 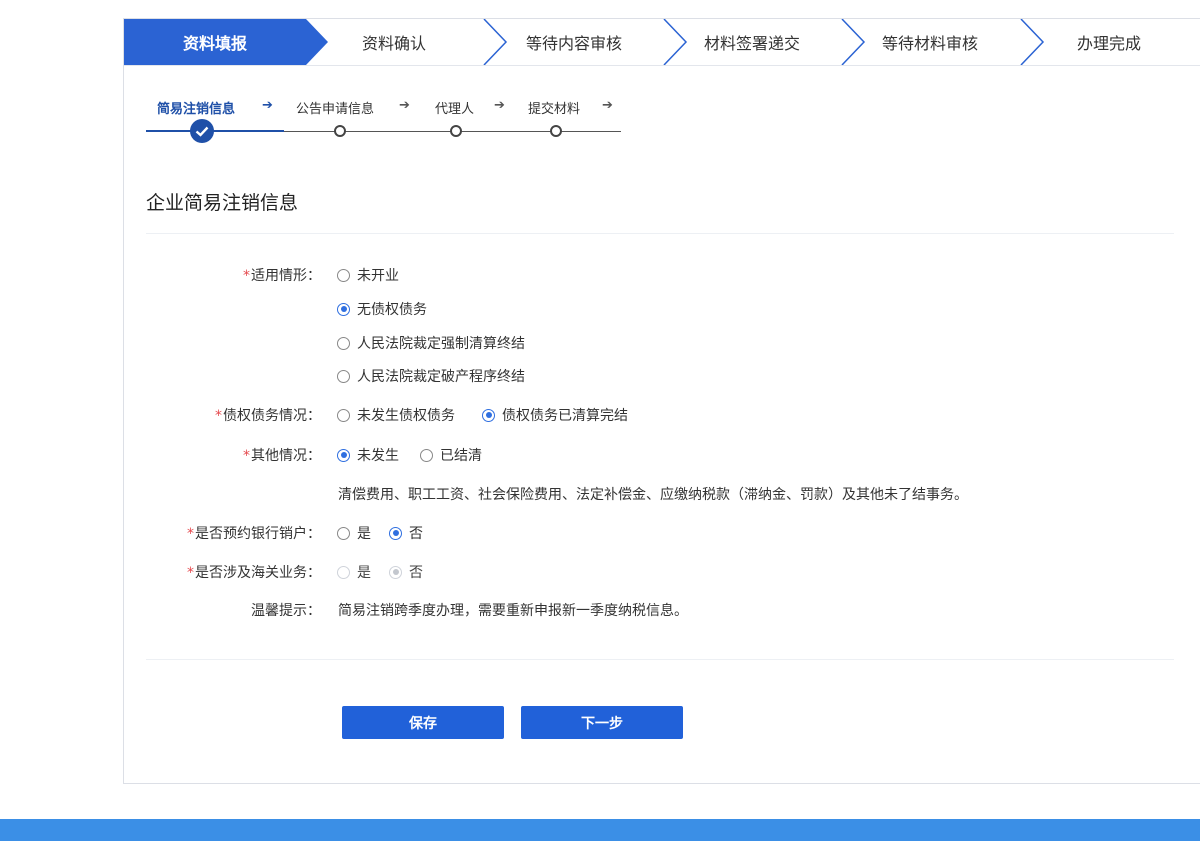 I want to click on radio-no-debt-occurred: 未发生债权债务, so click(x=396, y=415).